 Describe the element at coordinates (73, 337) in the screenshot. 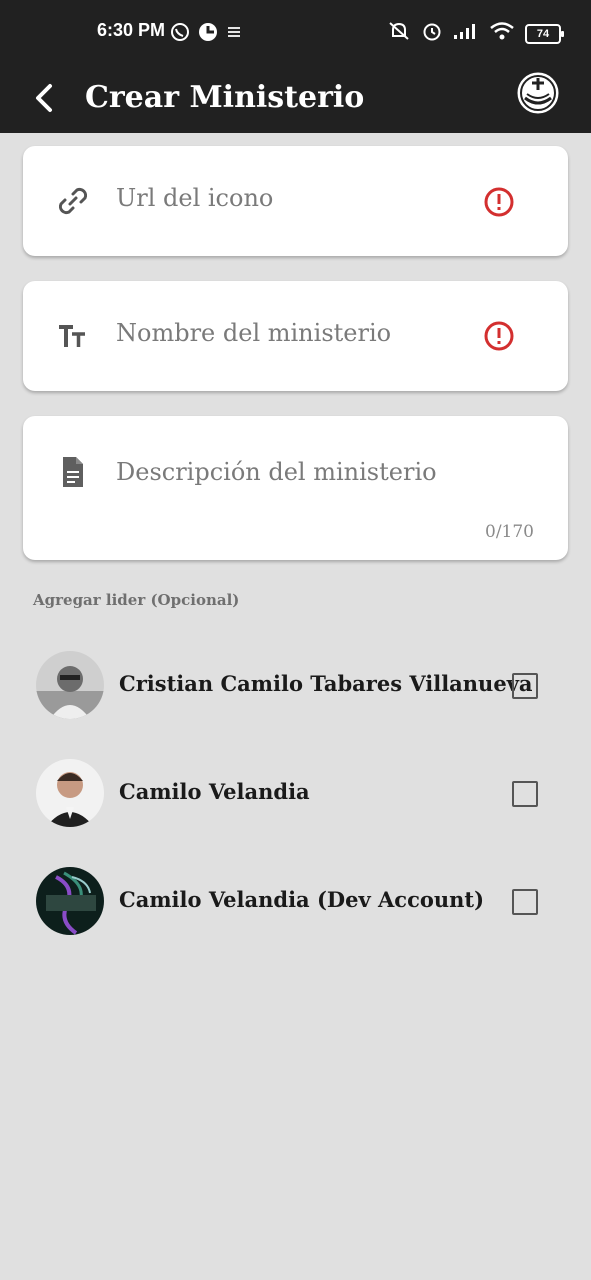

I see `text-size-icon` at that location.